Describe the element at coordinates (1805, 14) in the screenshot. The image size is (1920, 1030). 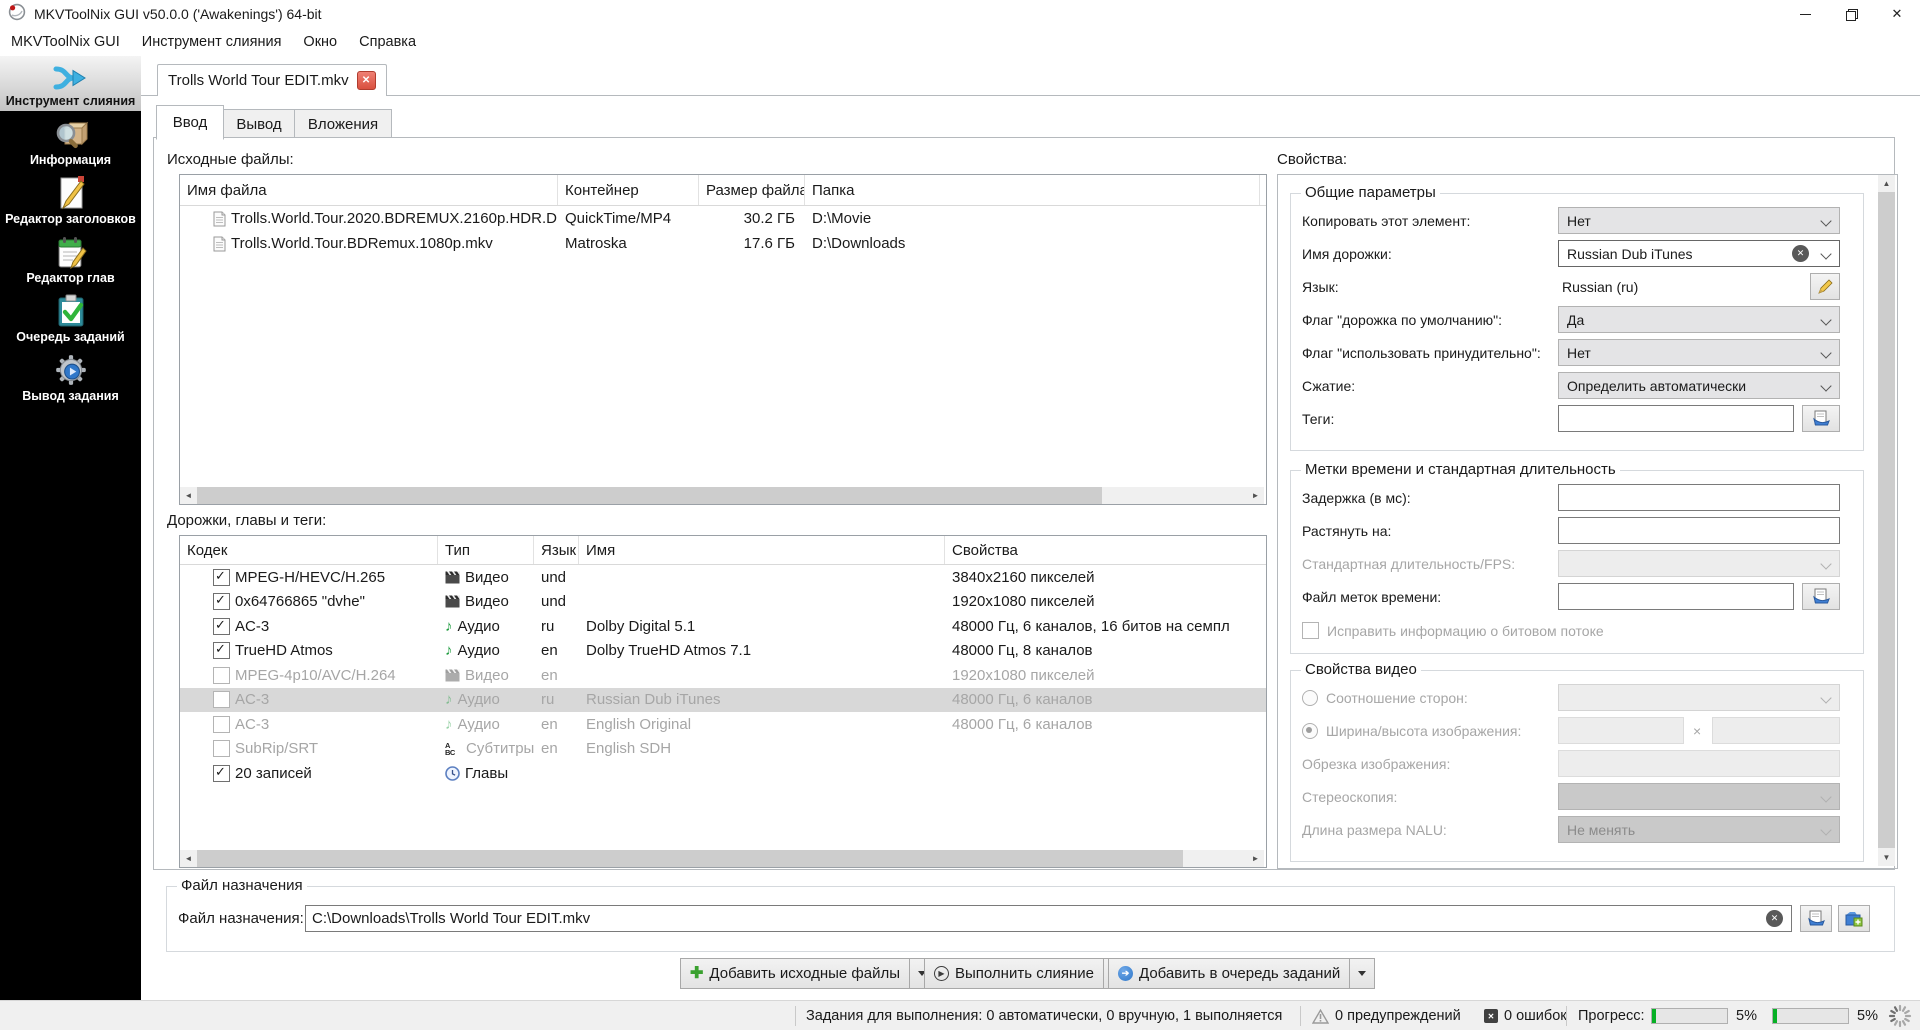
I see `minimize-button` at that location.